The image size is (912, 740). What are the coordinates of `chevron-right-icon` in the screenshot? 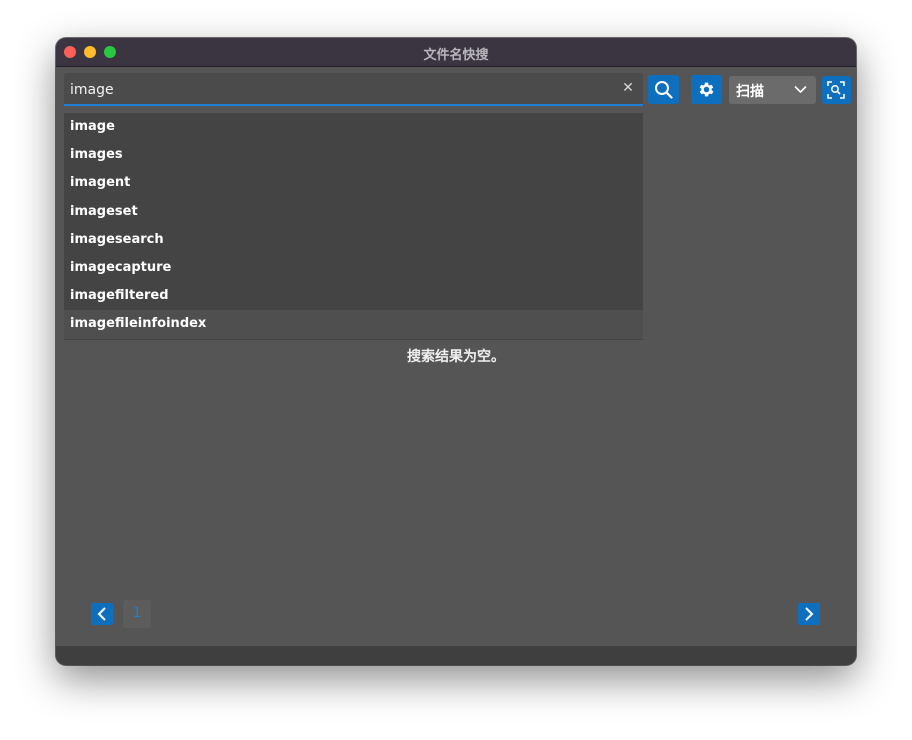 It's located at (809, 614).